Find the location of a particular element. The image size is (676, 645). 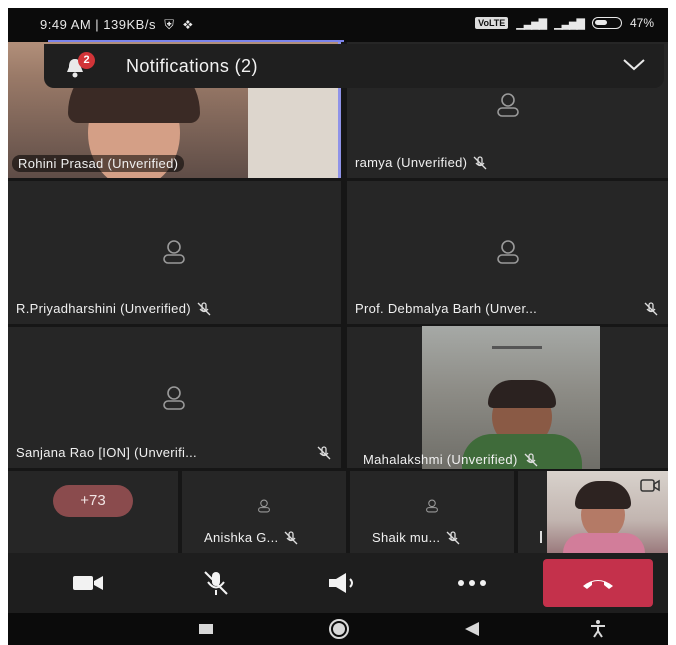

video-camera-icon is located at coordinates (88, 583).